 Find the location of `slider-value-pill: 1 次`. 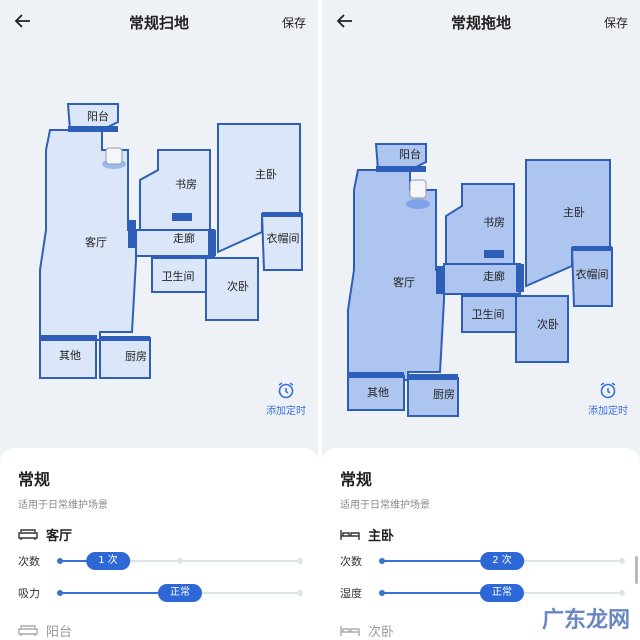

slider-value-pill: 1 次 is located at coordinates (108, 561).